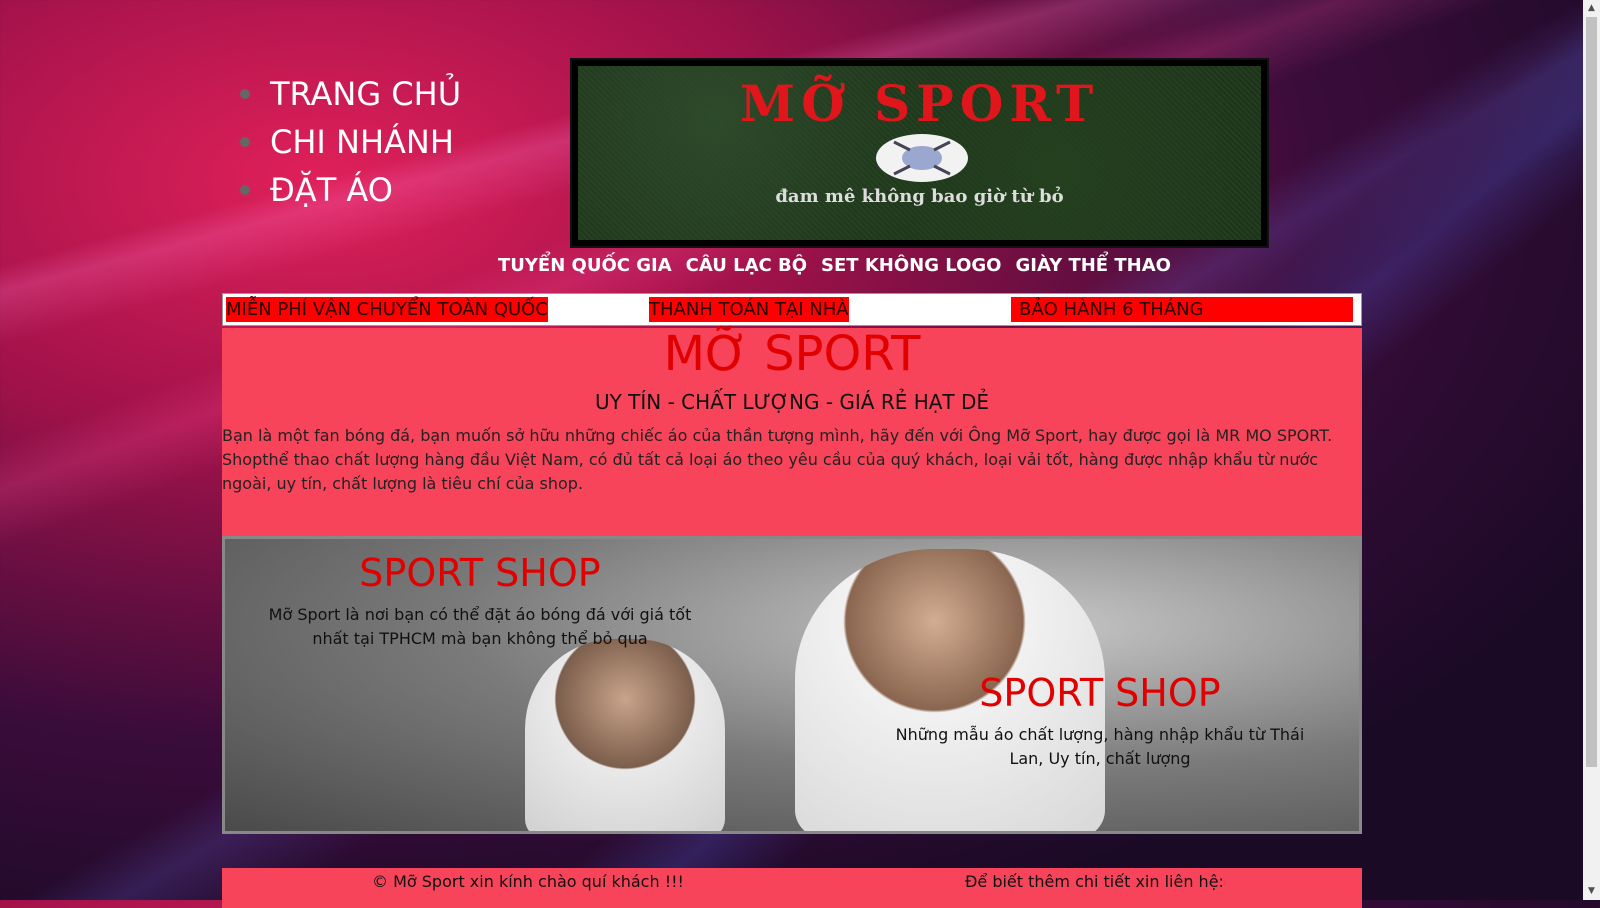 The image size is (1600, 908). I want to click on footer-contact: Để biết thêm chi tiết xin liên hệ:, so click(1094, 881).